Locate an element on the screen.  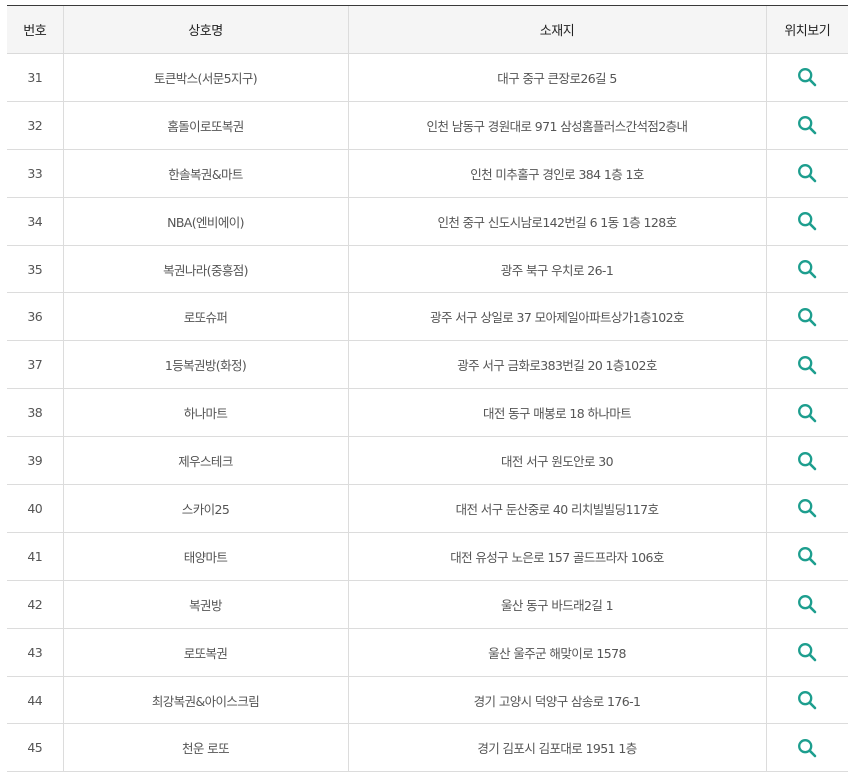
header-address: 소재지 is located at coordinates (556, 29).